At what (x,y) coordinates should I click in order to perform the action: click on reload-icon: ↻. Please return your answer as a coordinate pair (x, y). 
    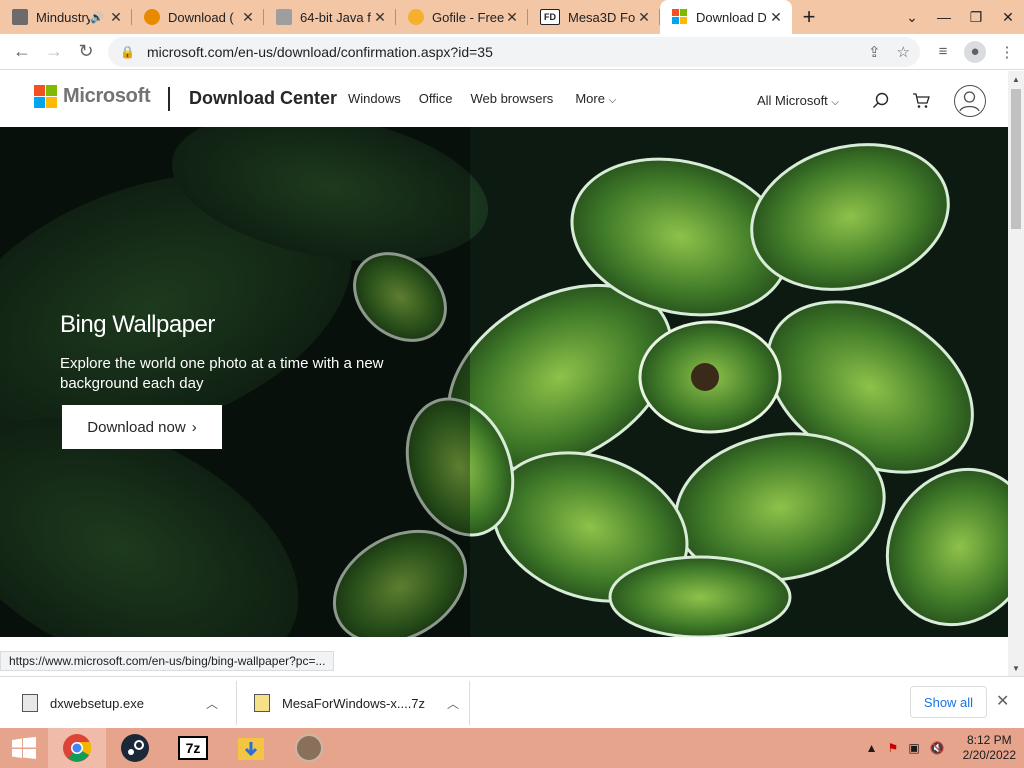
    Looking at the image, I should click on (86, 52).